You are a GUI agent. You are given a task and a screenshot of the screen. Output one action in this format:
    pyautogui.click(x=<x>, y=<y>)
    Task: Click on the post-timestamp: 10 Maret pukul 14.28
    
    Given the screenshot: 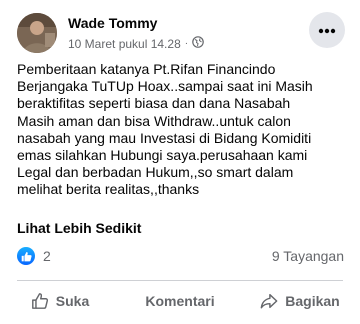 What is the action you would take?
    pyautogui.click(x=124, y=44)
    